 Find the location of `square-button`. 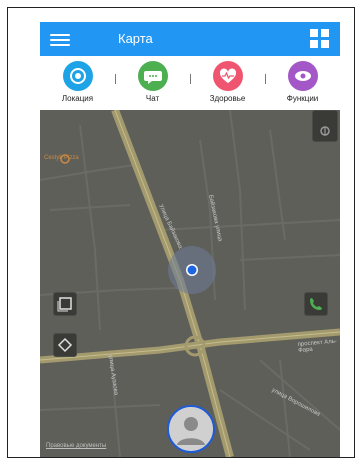

square-button is located at coordinates (65, 304).